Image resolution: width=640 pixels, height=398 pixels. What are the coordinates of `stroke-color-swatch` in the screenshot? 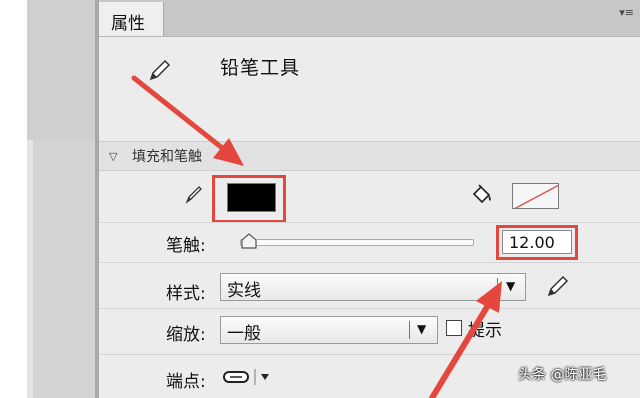 It's located at (251, 197).